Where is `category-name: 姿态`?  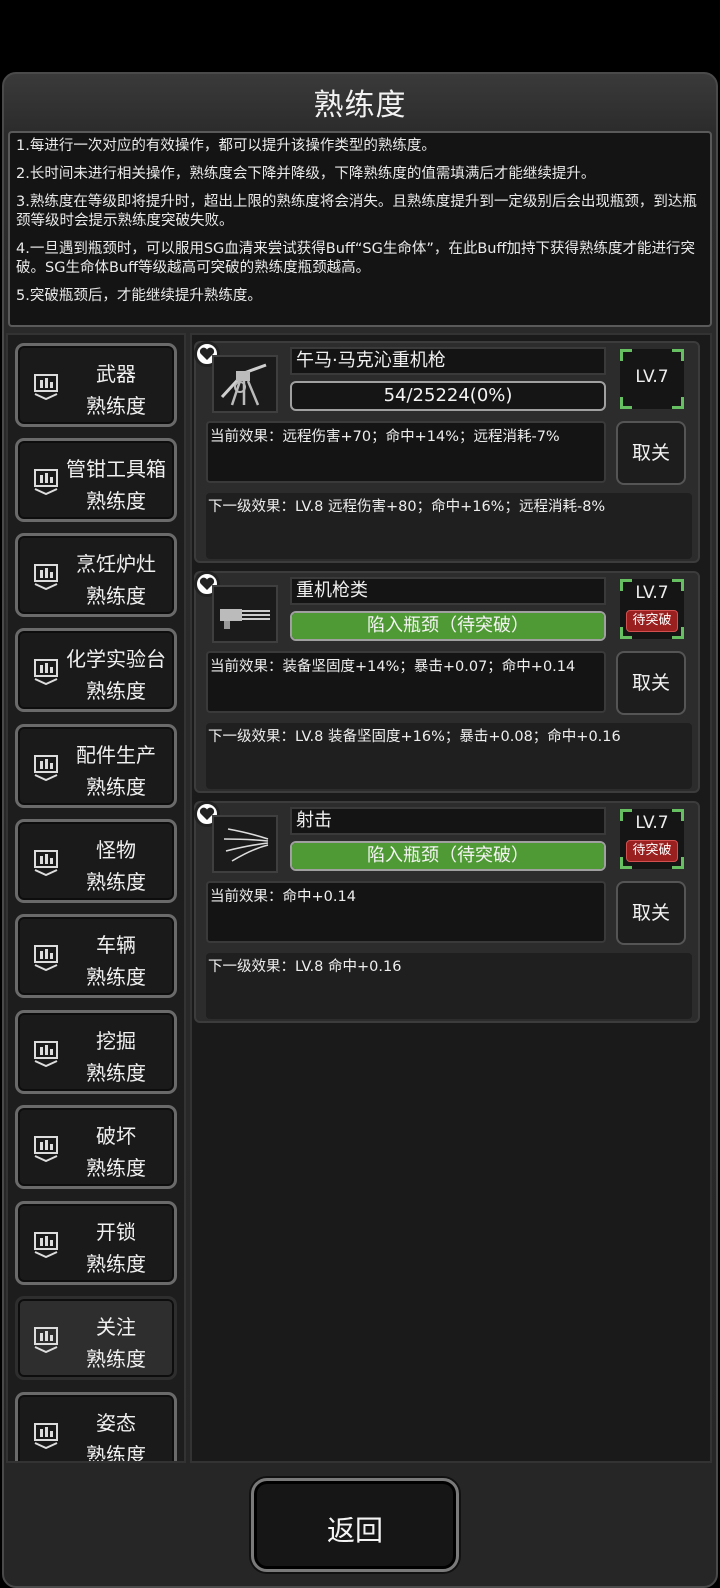 category-name: 姿态 is located at coordinates (116, 1423).